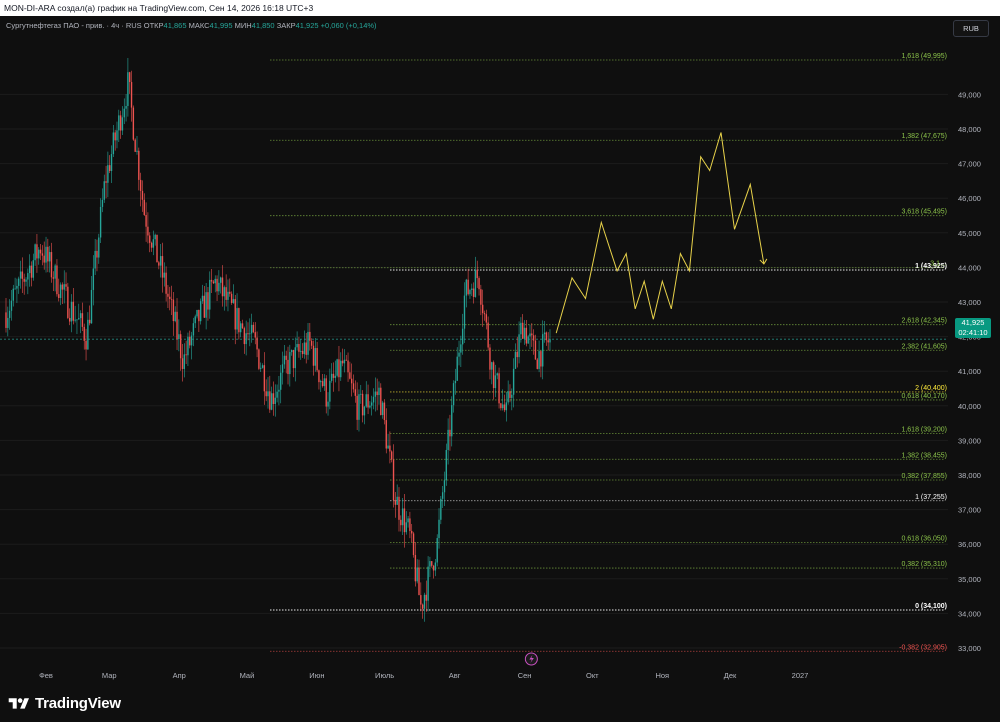 This screenshot has width=1000, height=722. I want to click on time-axis: Фев Мар Апр Май Июн Июль Авг Сен Окт Ноя Дек 2027, so click(423, 675).